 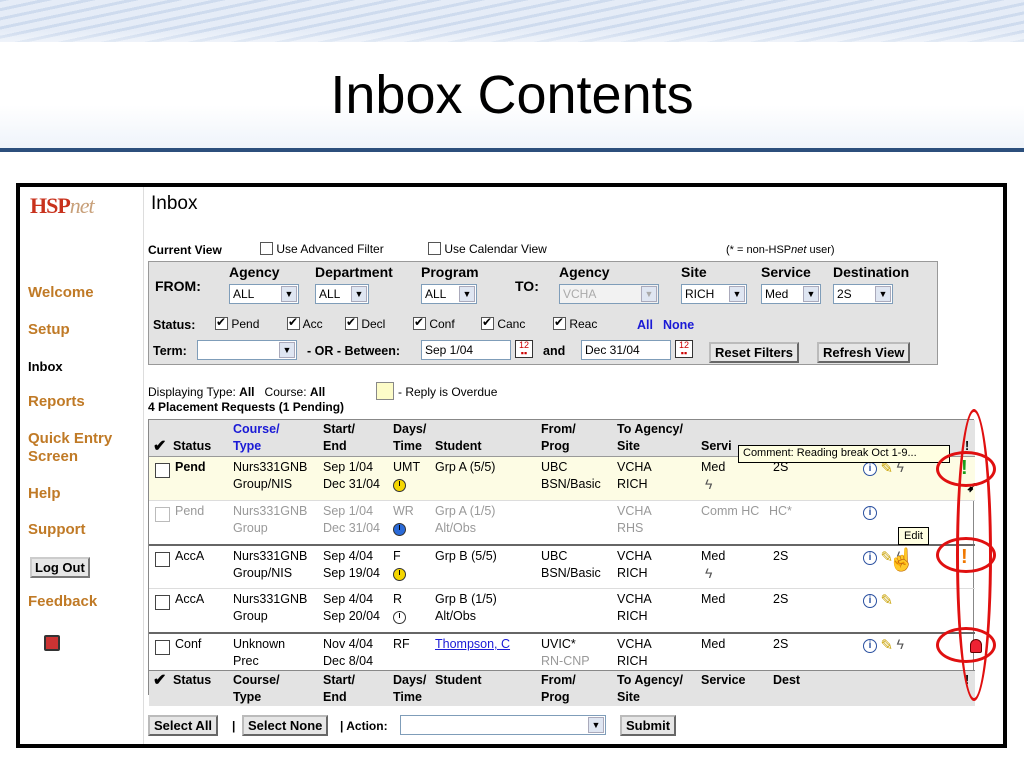 I want to click on status-conf: Conf, so click(x=434, y=323).